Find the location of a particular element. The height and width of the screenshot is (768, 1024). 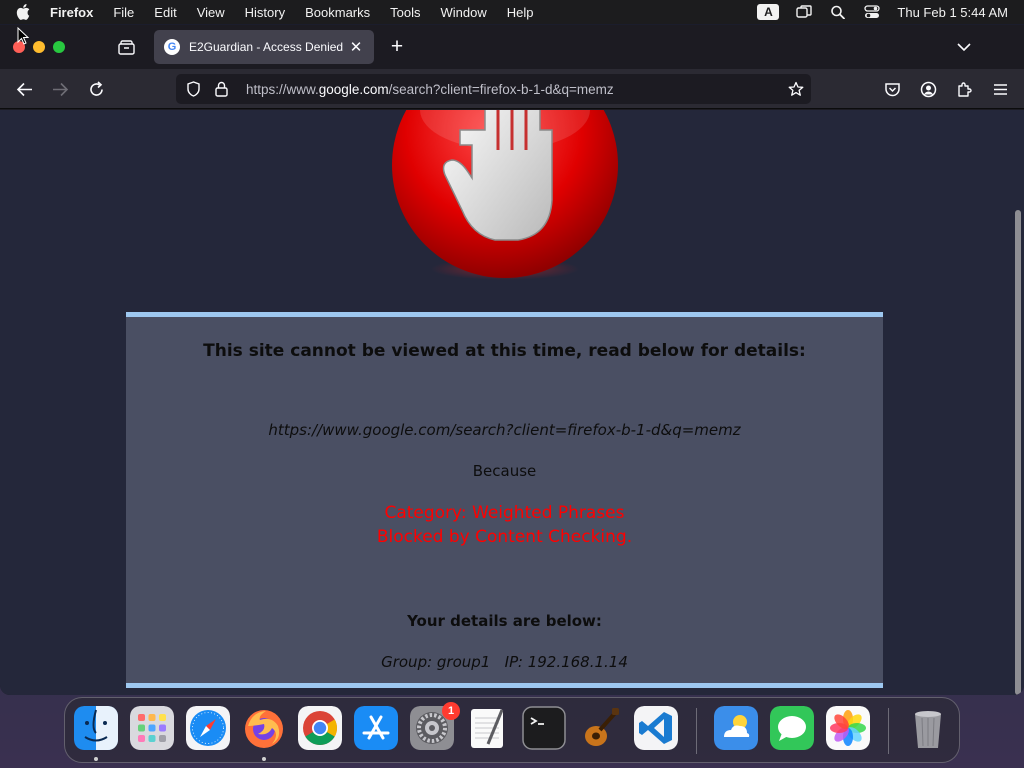

menu-view: View is located at coordinates (211, 12).